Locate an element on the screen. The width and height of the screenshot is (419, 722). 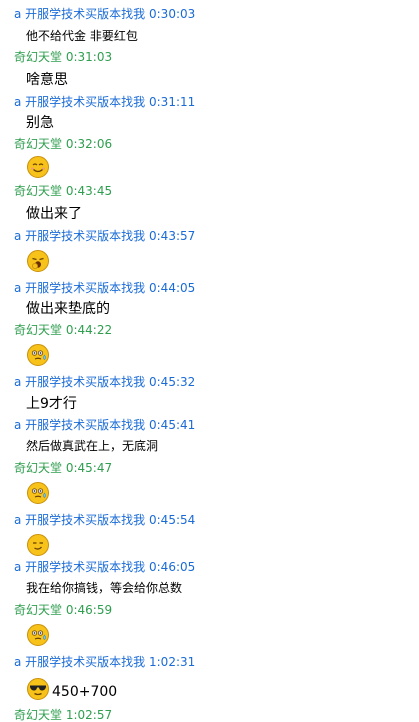
message-header: 奇幻天堂 0:43:45 is located at coordinates (63, 191).